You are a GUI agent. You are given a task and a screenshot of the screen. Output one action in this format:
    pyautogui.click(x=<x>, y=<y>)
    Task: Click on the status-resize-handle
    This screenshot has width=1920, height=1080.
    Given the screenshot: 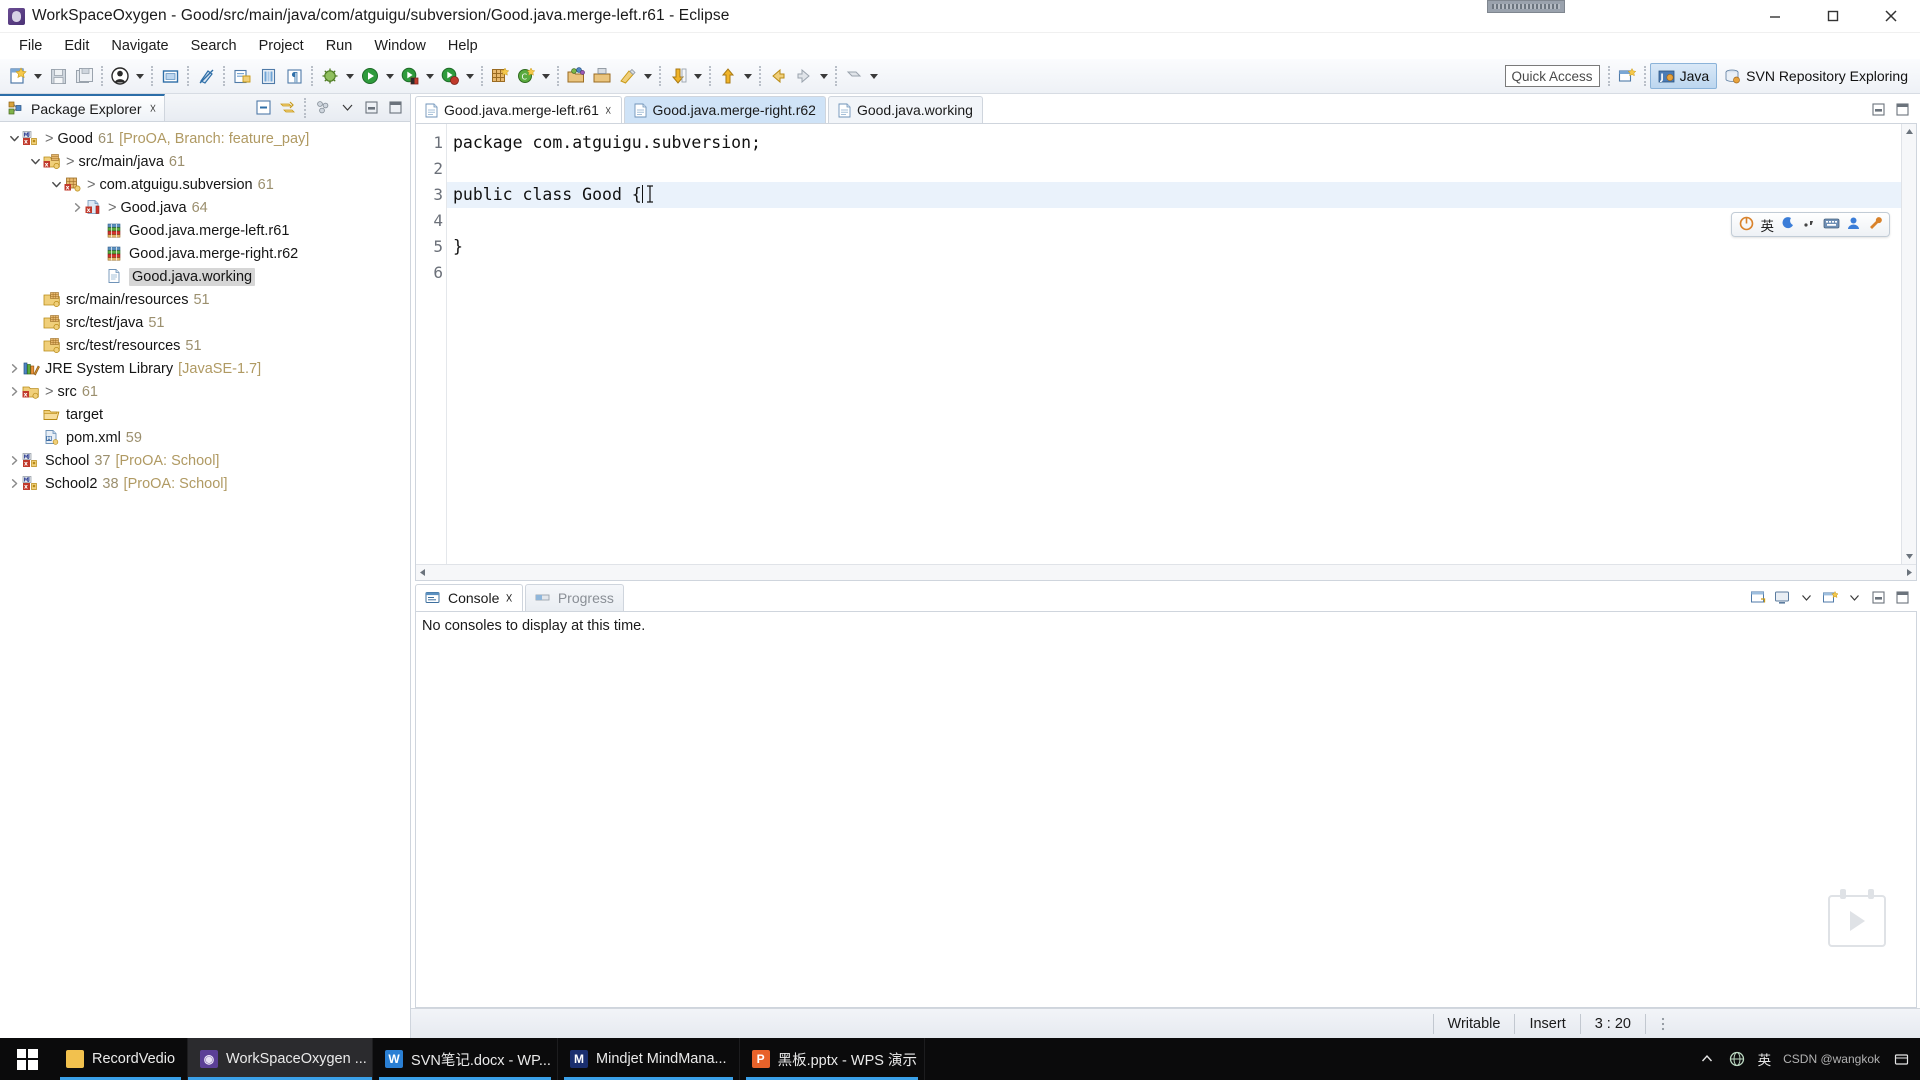 What is the action you would take?
    pyautogui.click(x=1663, y=1024)
    